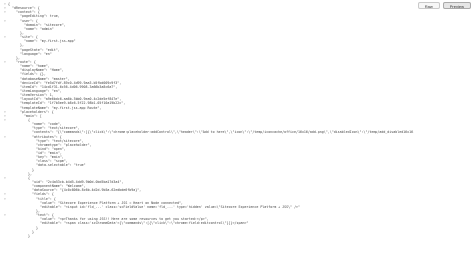  I want to click on raw-button: Raw, so click(428, 5).